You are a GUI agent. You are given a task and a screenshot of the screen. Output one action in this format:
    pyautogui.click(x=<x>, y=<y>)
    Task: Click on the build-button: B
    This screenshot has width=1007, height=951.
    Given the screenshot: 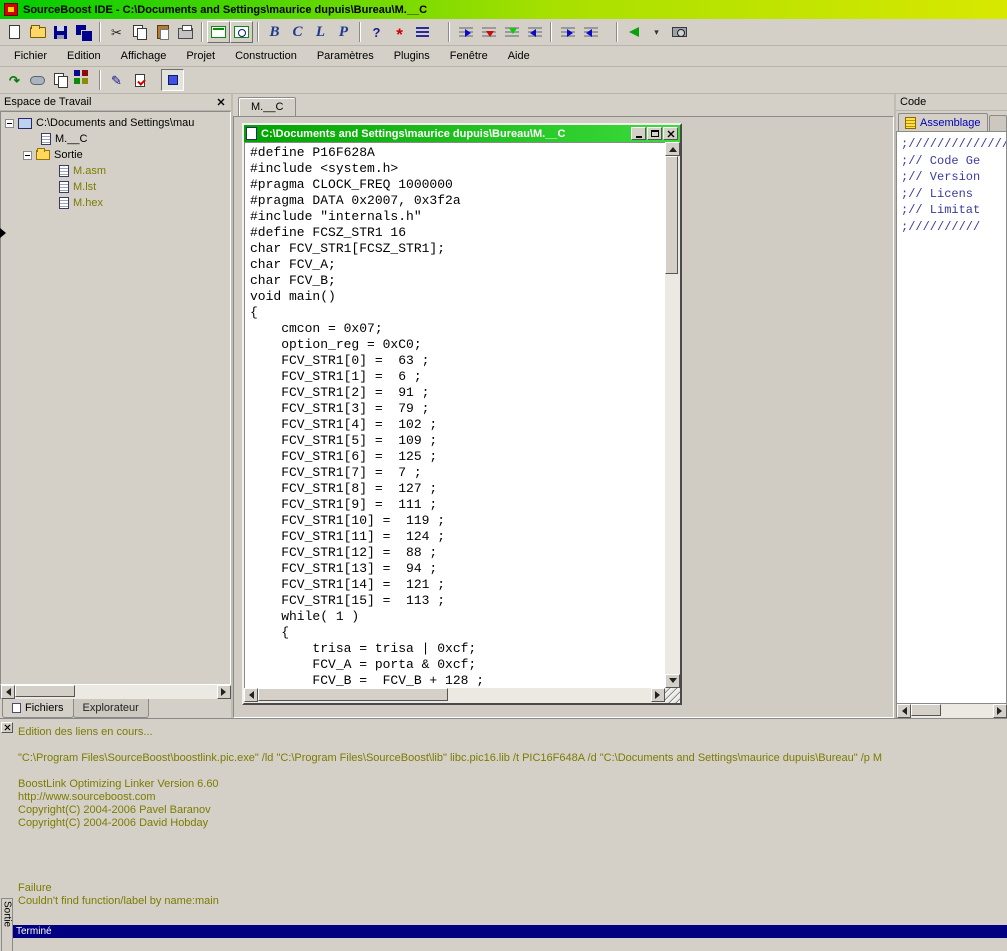 What is the action you would take?
    pyautogui.click(x=274, y=32)
    